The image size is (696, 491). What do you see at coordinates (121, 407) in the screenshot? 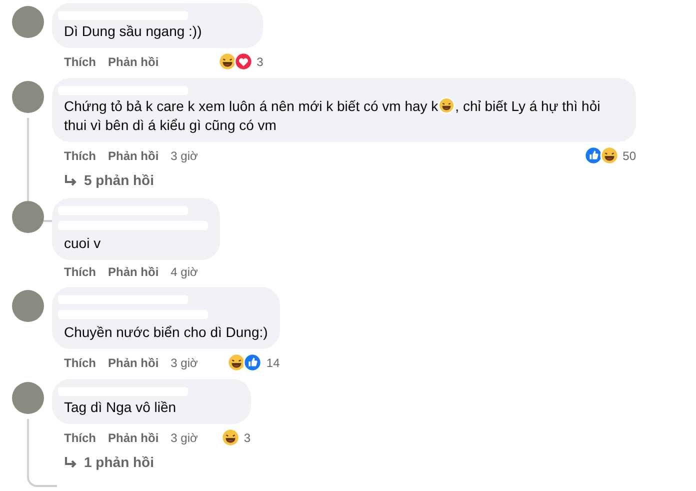
I see `comment-text: Tag dì Nga vô liền` at bounding box center [121, 407].